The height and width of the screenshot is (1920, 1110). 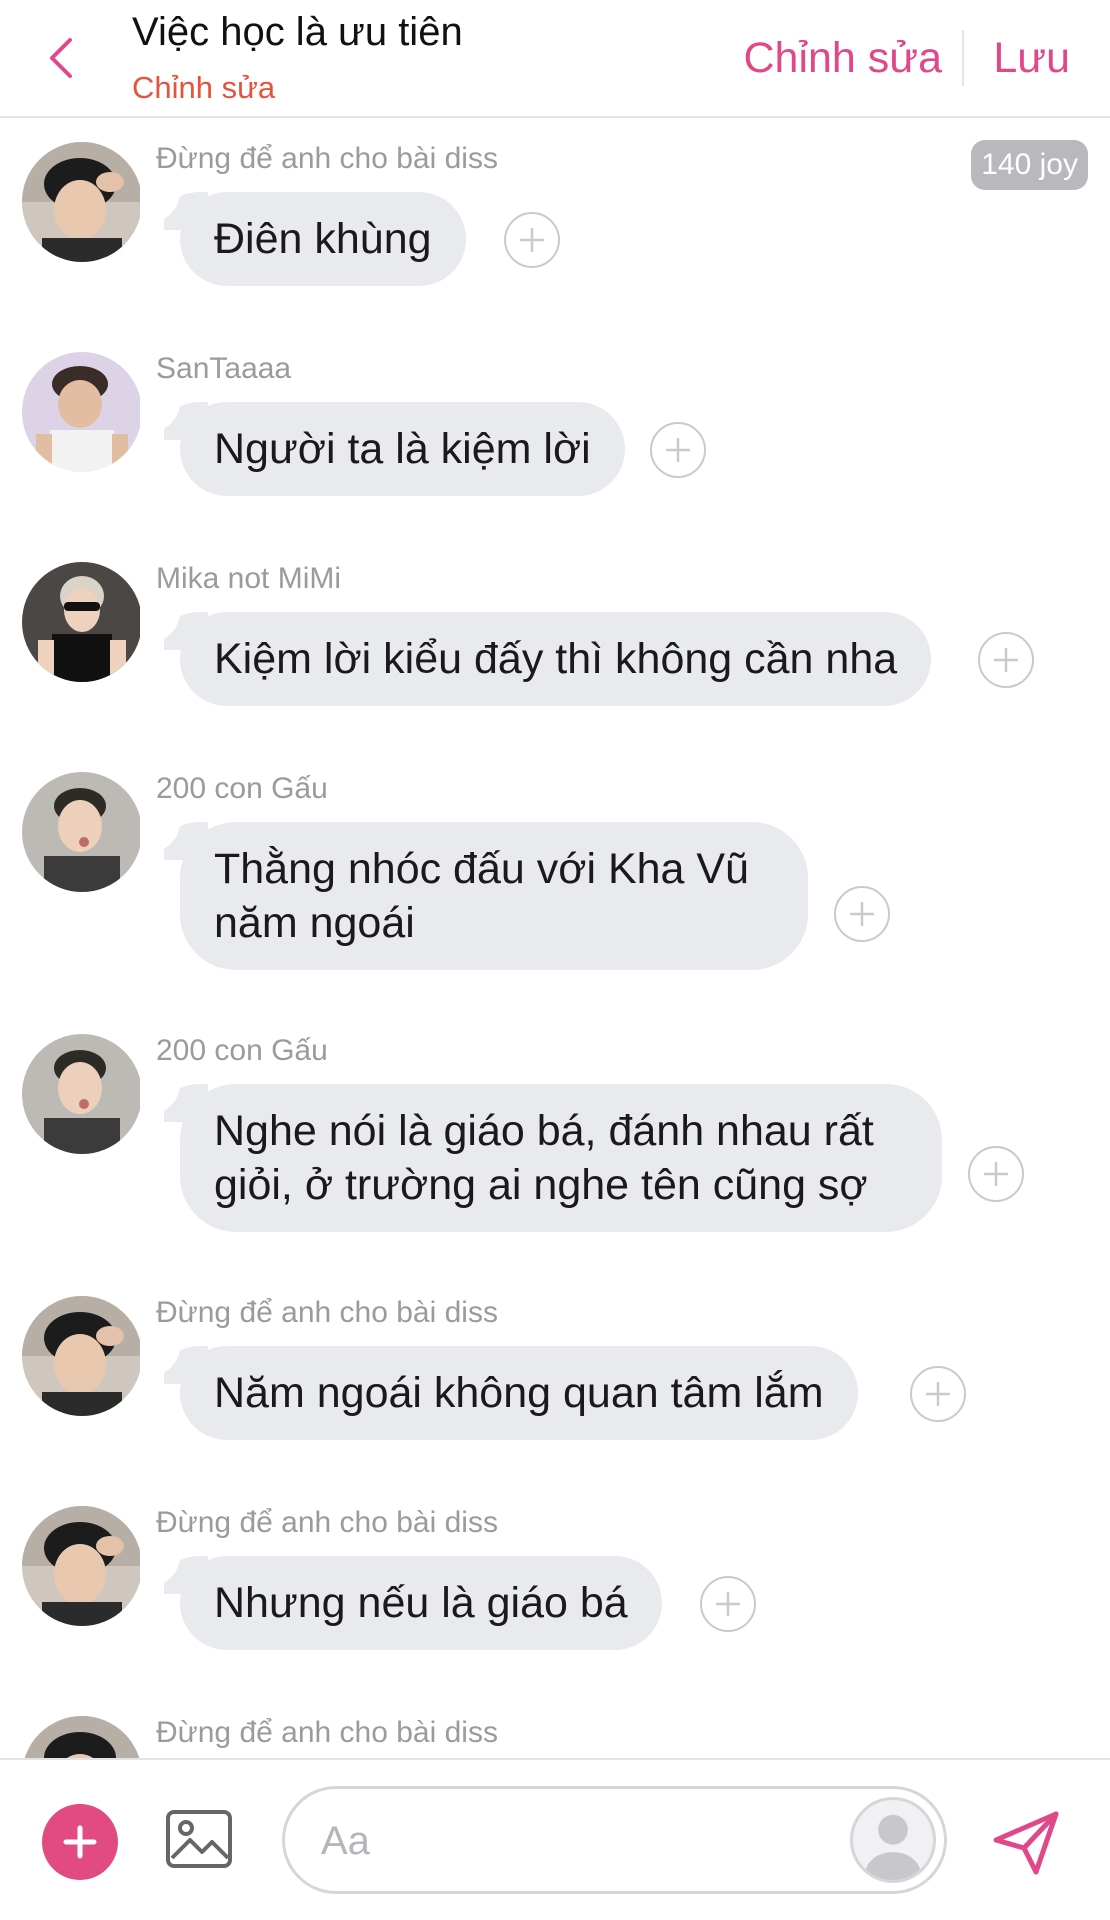 I want to click on add-attachment-button, so click(x=80, y=1842).